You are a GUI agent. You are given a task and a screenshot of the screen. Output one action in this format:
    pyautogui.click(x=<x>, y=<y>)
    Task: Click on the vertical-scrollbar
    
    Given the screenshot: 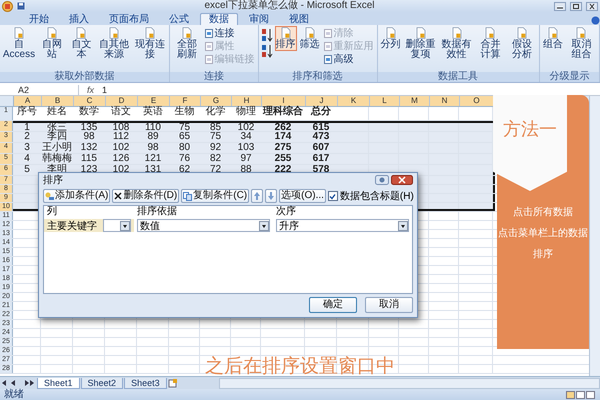 What is the action you would take?
    pyautogui.click(x=594, y=236)
    